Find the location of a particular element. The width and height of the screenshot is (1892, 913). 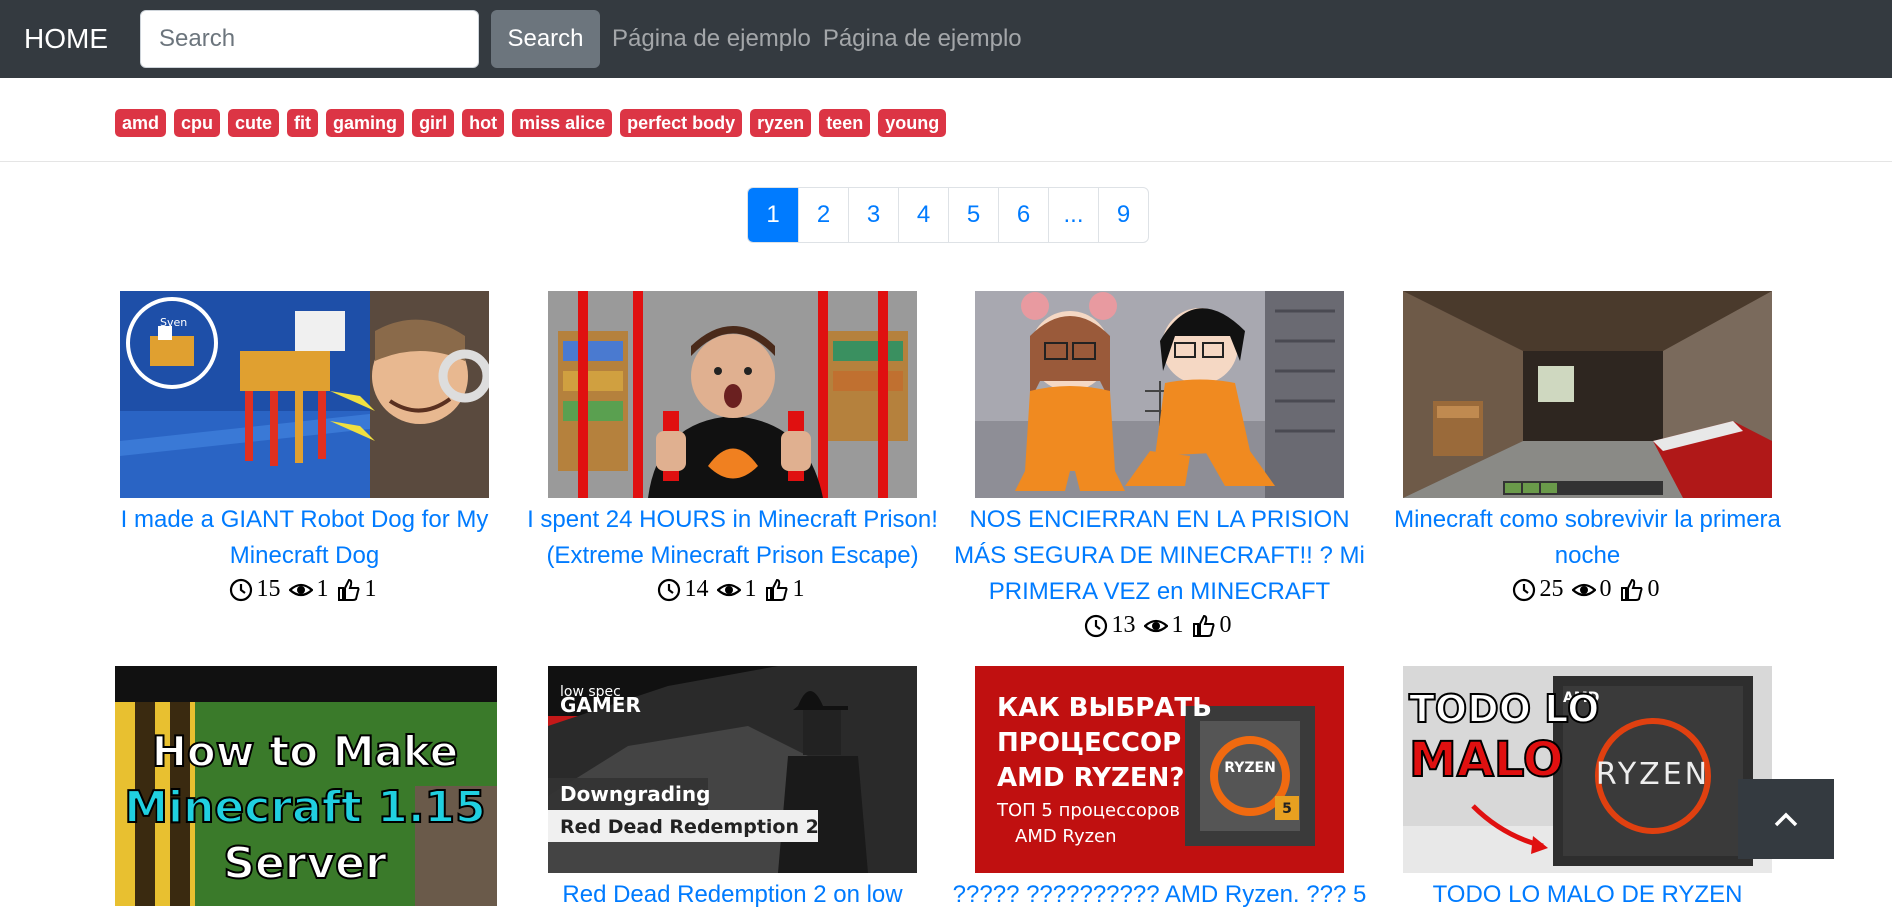

video-title-link: ????? ?????????? AMD Ryzen. ??? 5 is located at coordinates (1159, 895).